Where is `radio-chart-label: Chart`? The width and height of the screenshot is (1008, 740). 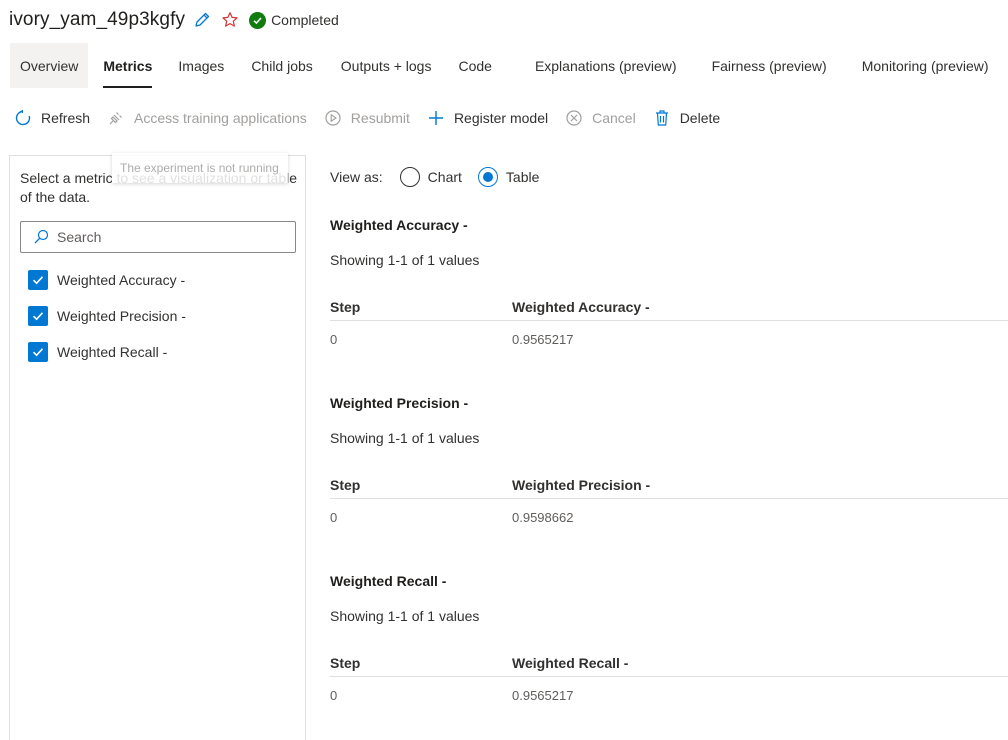 radio-chart-label: Chart is located at coordinates (444, 177).